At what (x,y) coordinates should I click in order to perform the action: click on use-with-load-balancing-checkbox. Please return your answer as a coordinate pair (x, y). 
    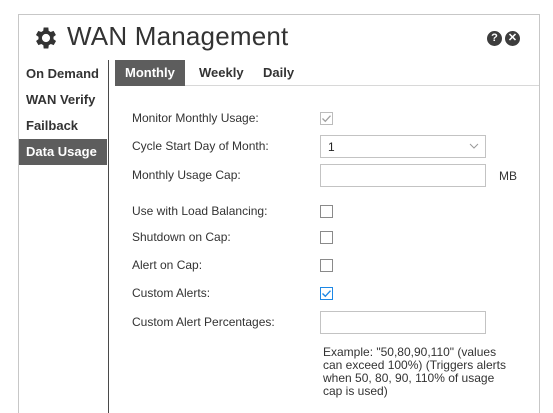
    Looking at the image, I should click on (326, 211).